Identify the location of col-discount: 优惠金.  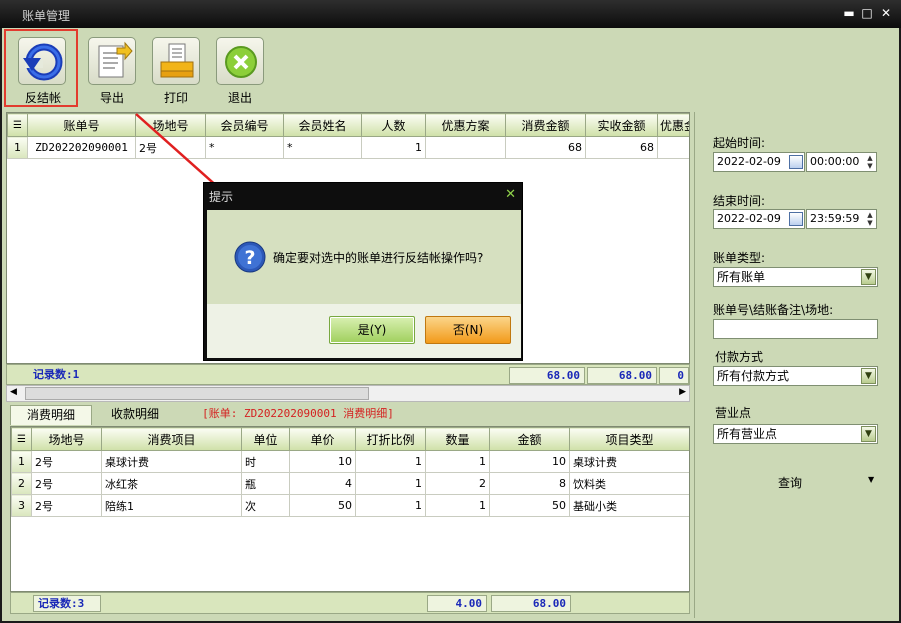
(673, 125).